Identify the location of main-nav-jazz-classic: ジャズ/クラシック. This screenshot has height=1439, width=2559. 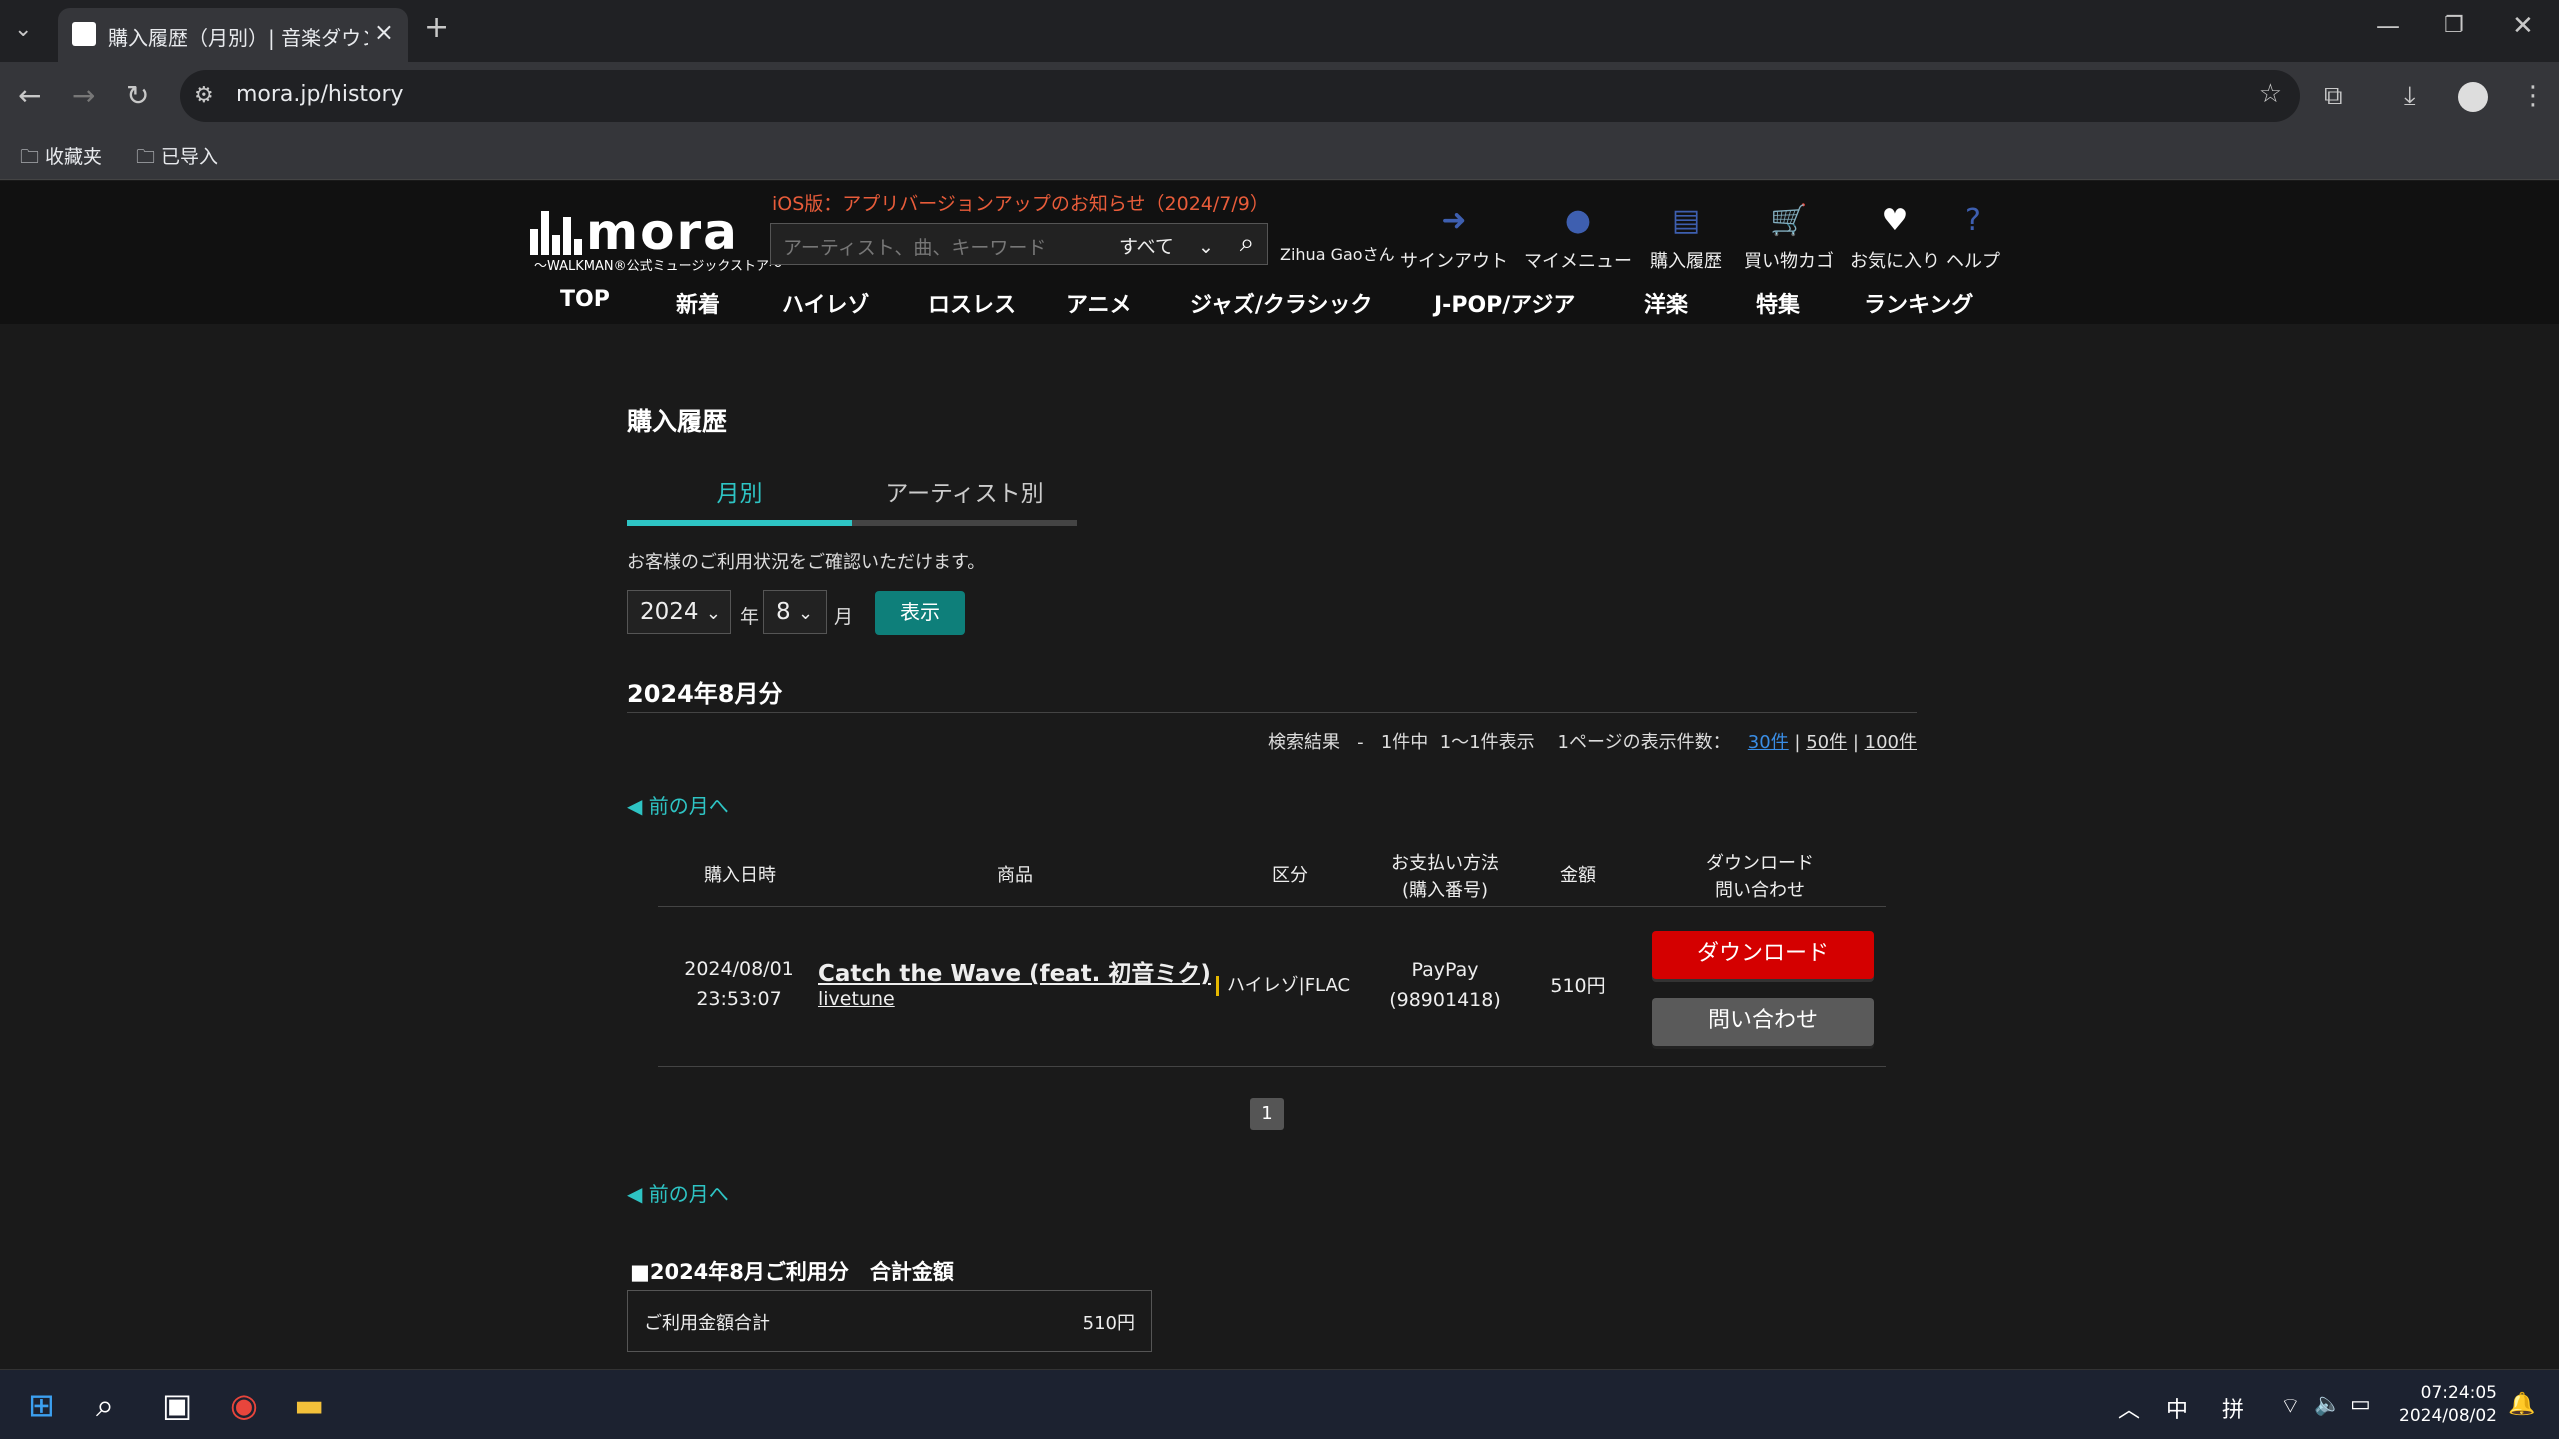
(1281, 303).